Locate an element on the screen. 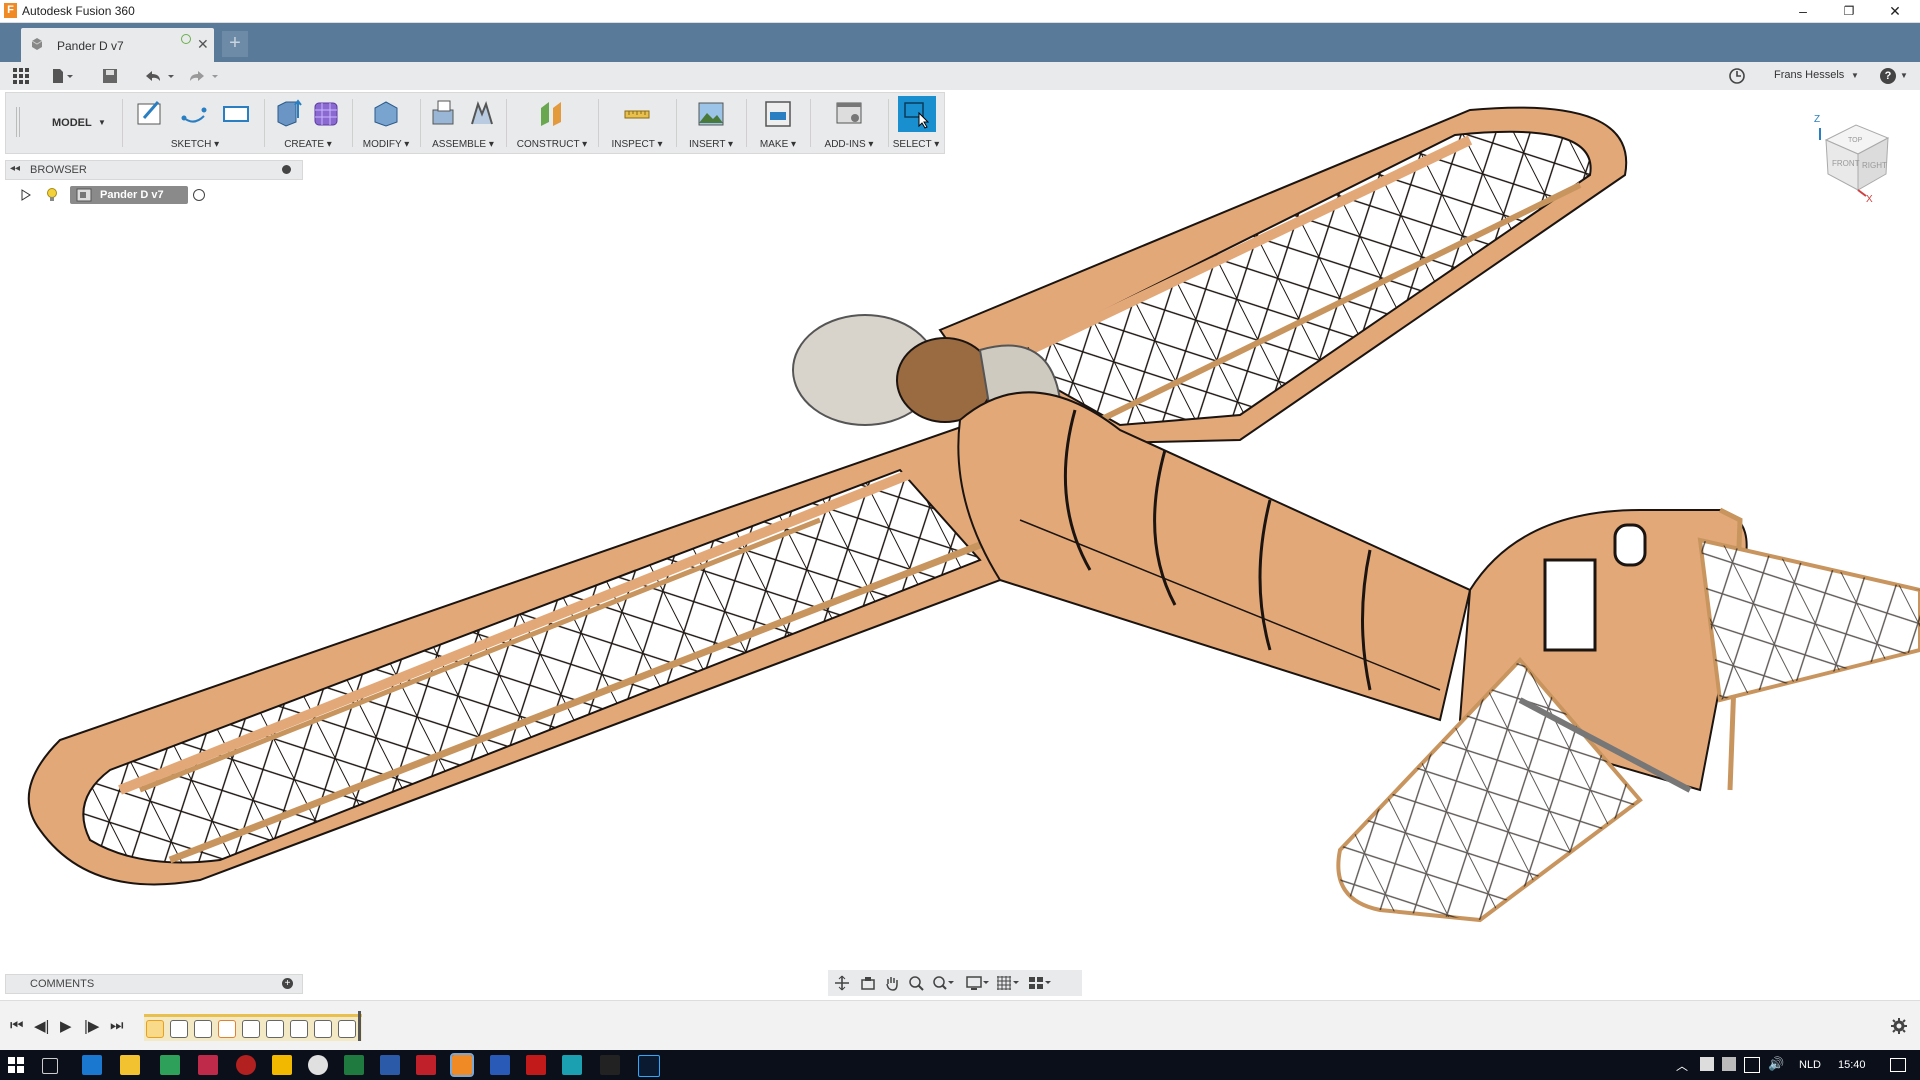 This screenshot has width=1920, height=1080. minimize-button: – is located at coordinates (1803, 11).